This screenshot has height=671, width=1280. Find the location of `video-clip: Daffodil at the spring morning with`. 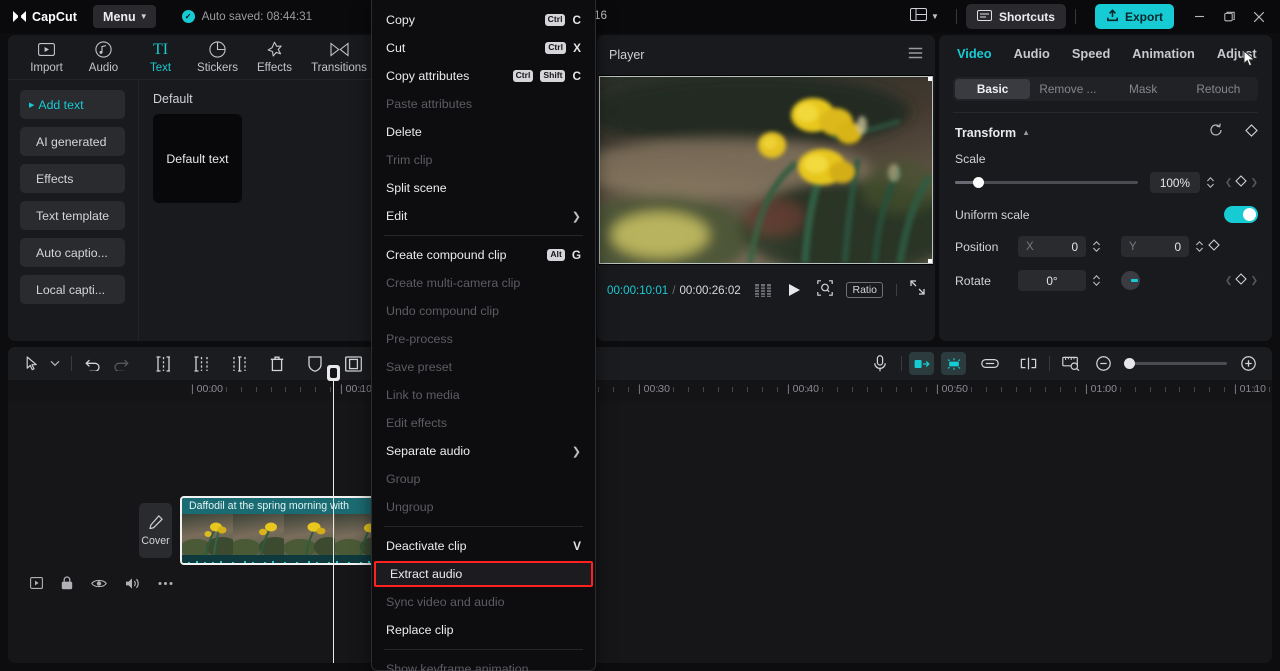

video-clip: Daffodil at the spring morning with is located at coordinates (284, 530).